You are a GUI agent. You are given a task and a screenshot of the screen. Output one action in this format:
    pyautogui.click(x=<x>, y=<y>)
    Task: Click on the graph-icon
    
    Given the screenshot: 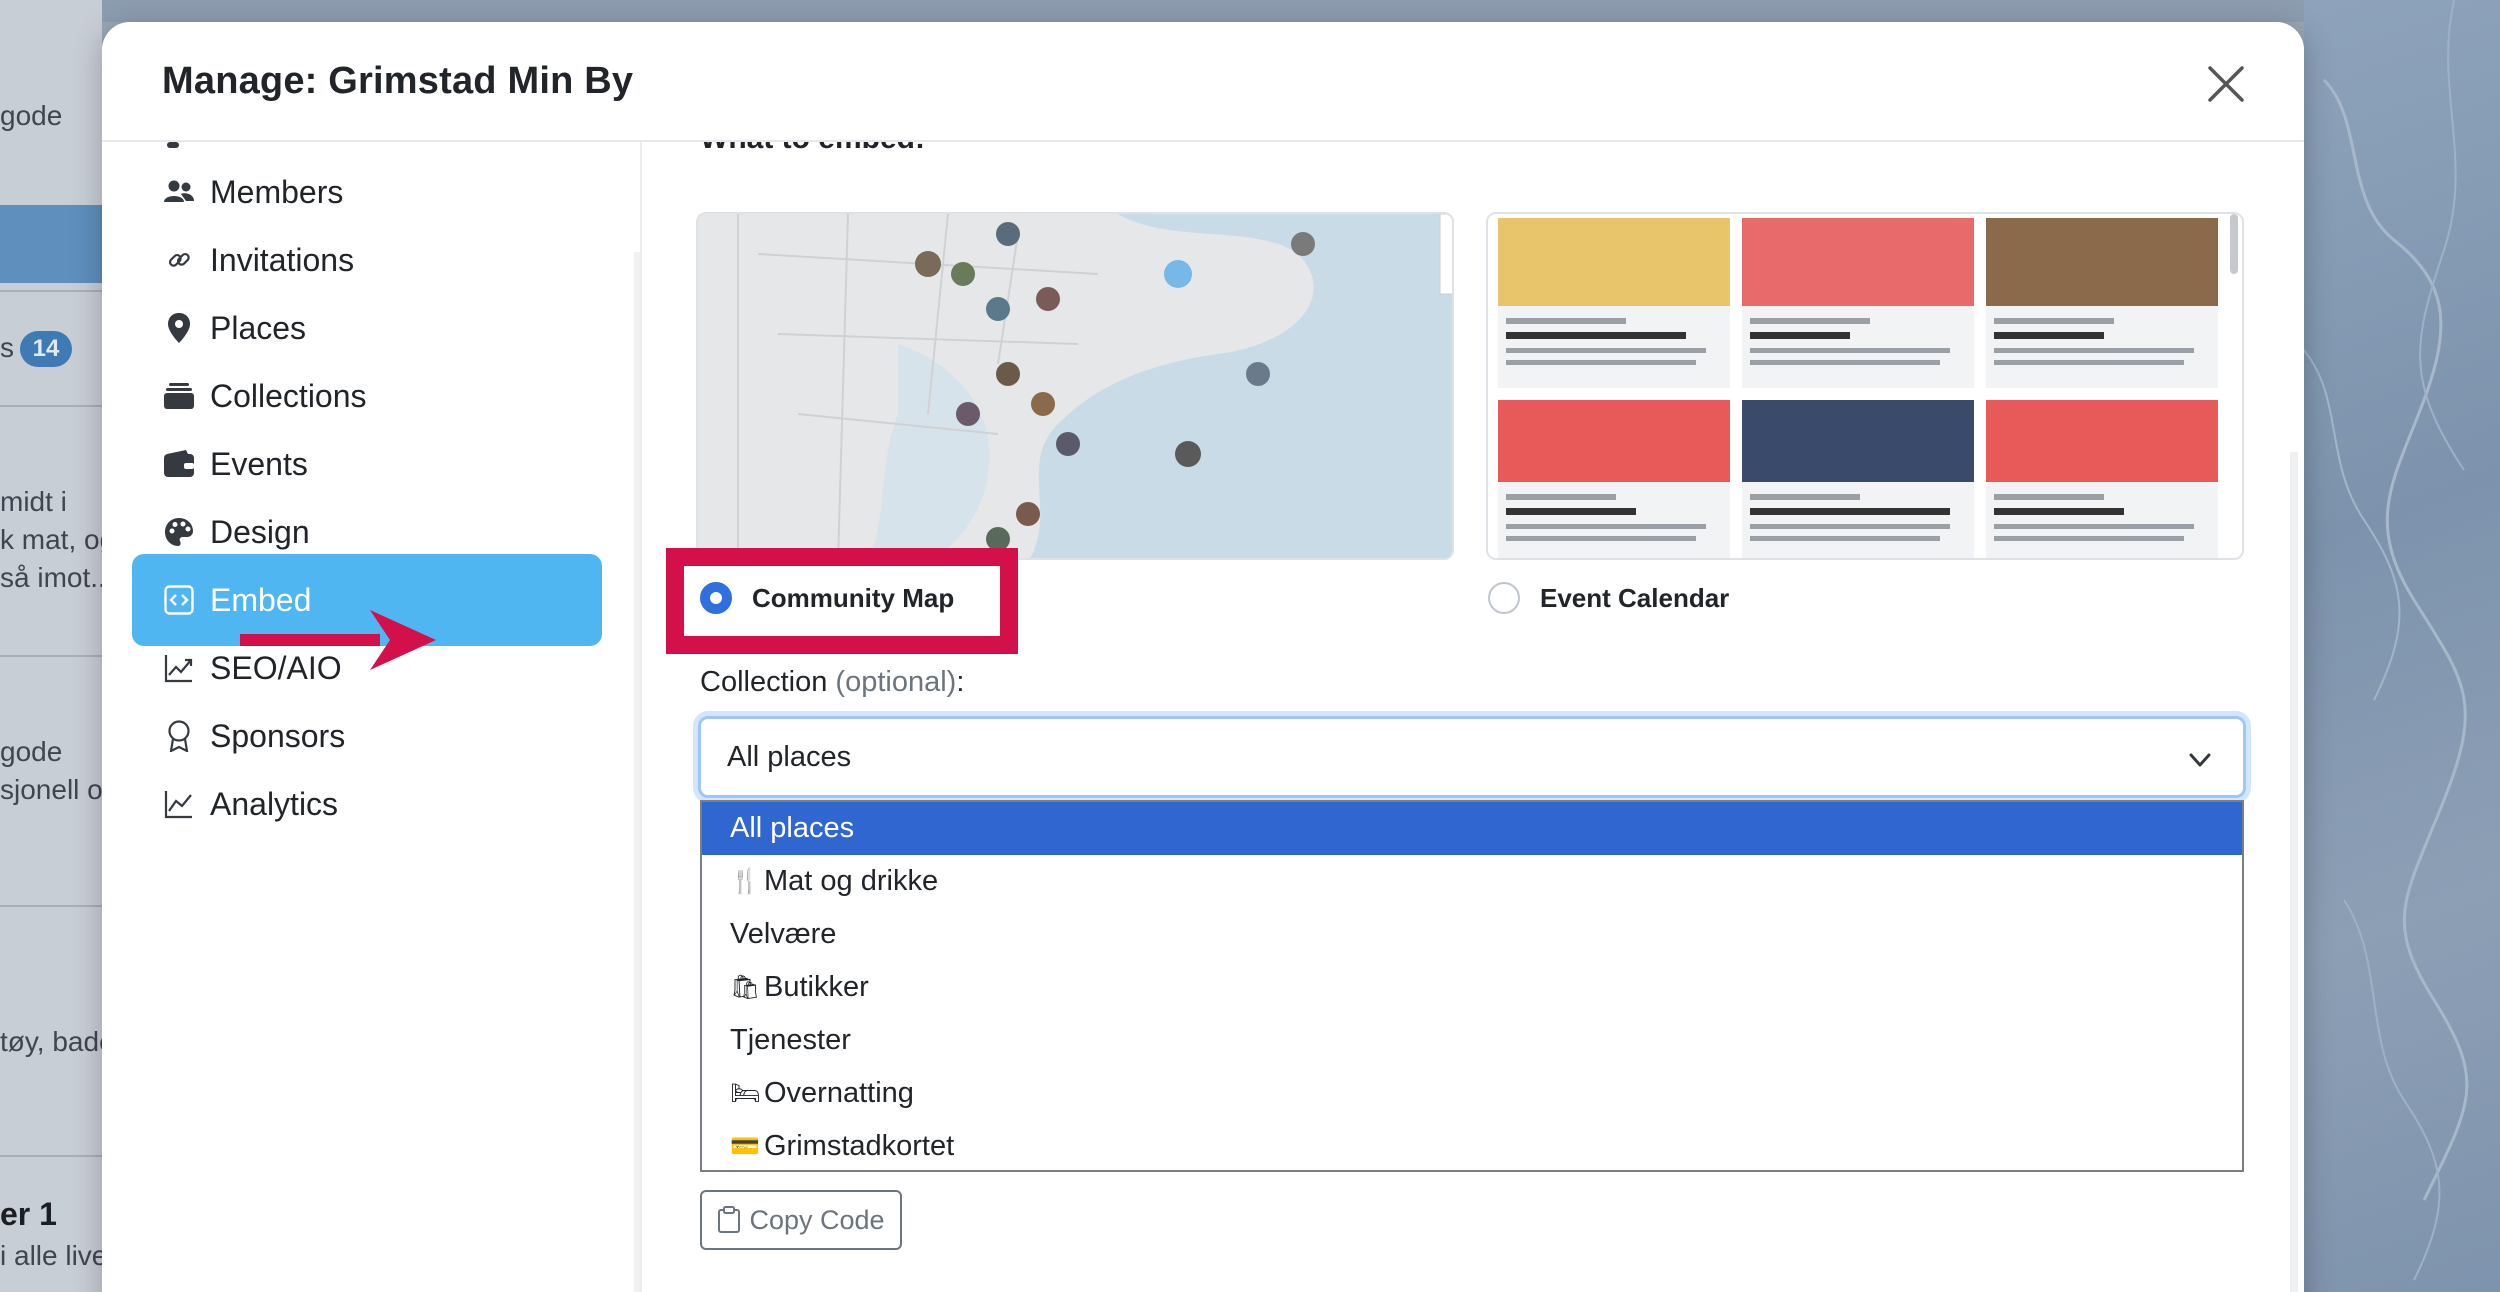 What is the action you would take?
    pyautogui.click(x=179, y=804)
    